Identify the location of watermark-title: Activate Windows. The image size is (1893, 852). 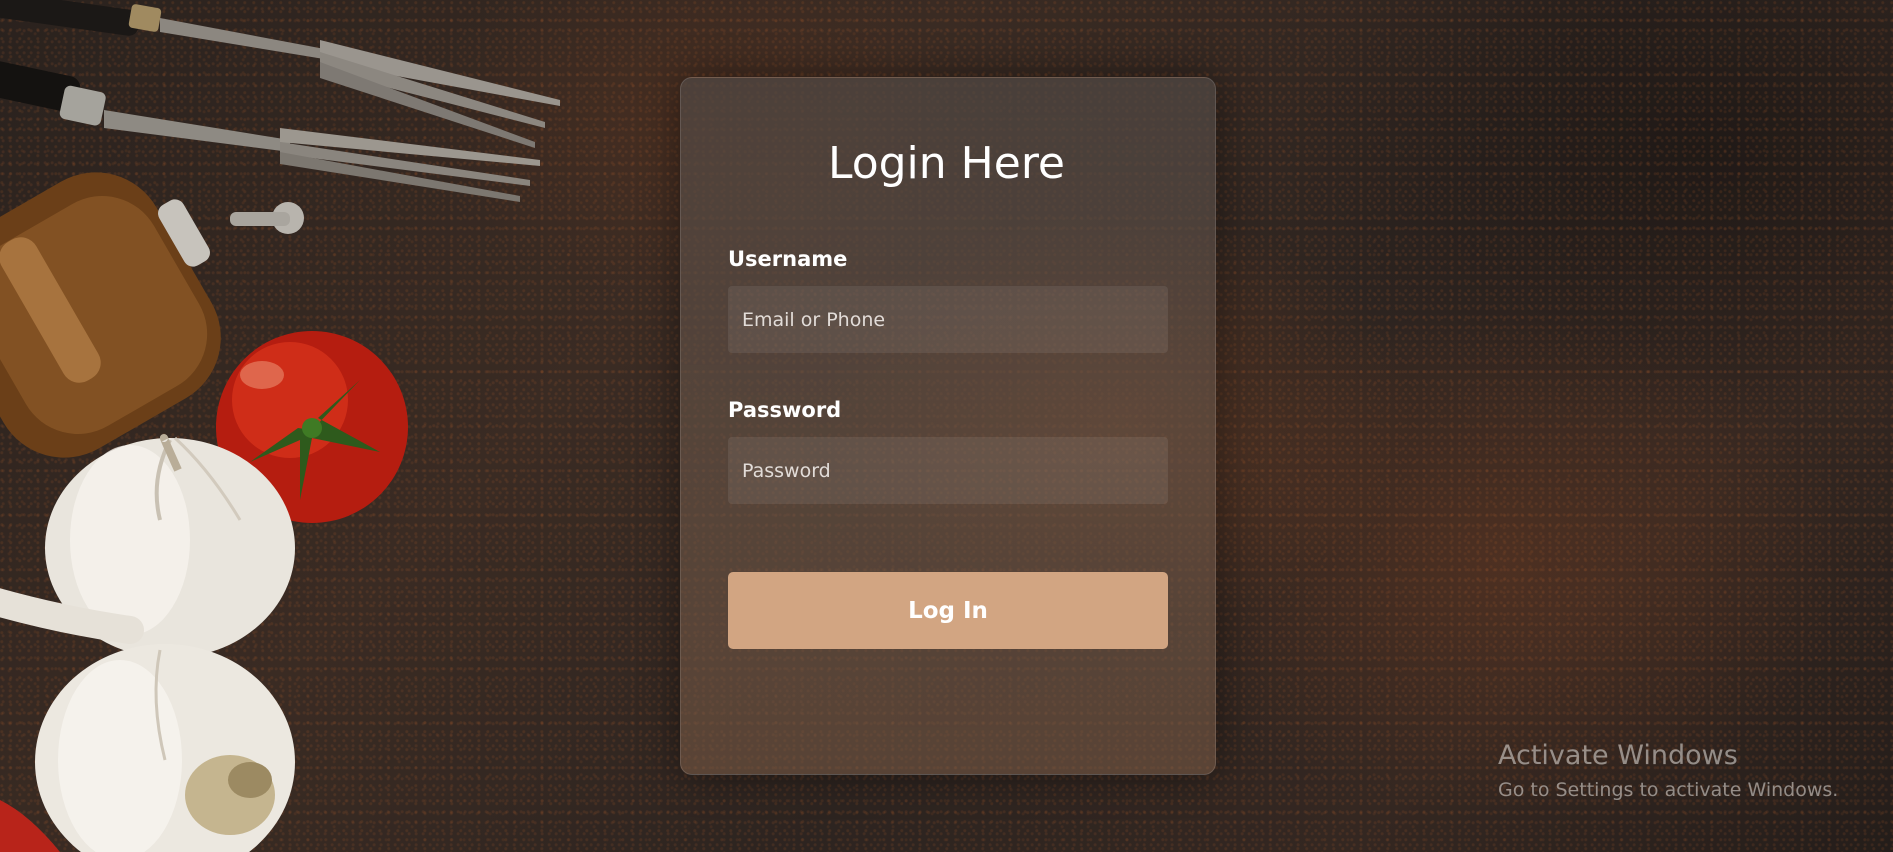
(1618, 755).